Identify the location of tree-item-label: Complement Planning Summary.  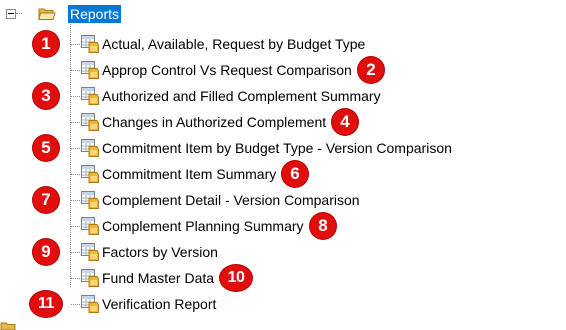
(203, 226).